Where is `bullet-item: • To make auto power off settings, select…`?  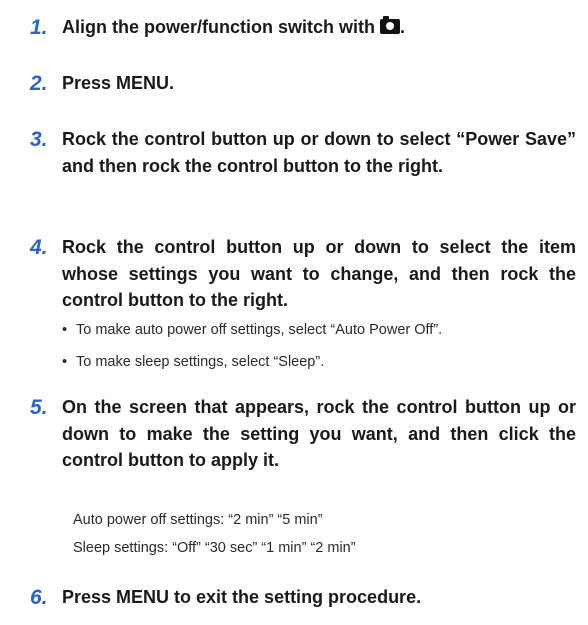 bullet-item: • To make auto power off settings, select… is located at coordinates (322, 330).